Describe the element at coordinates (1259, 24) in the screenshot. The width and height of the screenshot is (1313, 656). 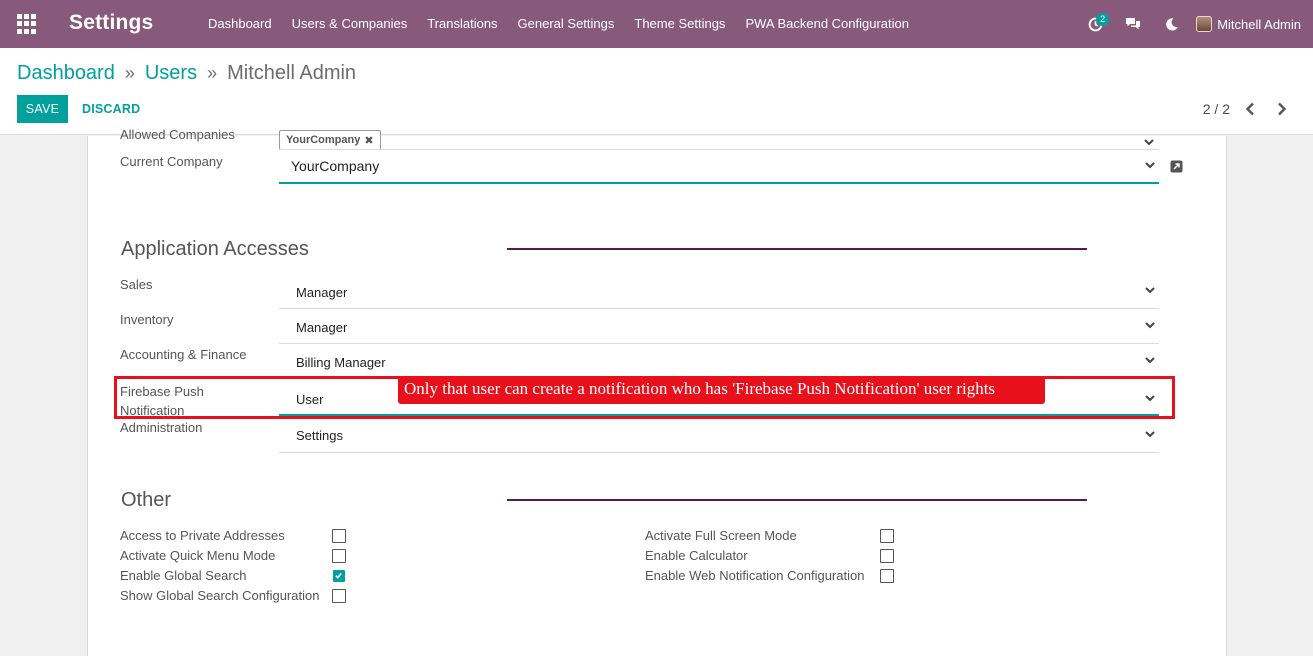
I see `user-name: Mitchell Admin` at that location.